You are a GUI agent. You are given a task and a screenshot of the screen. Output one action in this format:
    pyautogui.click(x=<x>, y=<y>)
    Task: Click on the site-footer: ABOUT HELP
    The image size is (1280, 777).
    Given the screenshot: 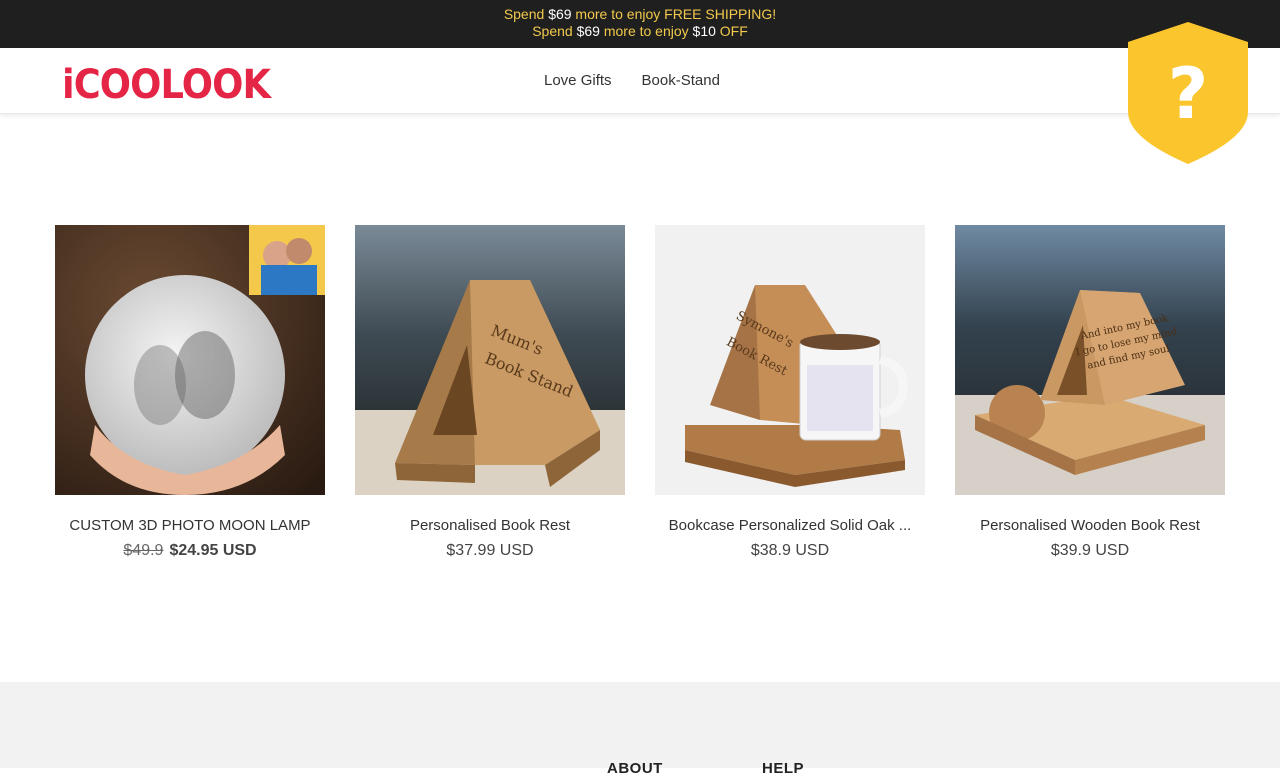 What is the action you would take?
    pyautogui.click(x=640, y=729)
    